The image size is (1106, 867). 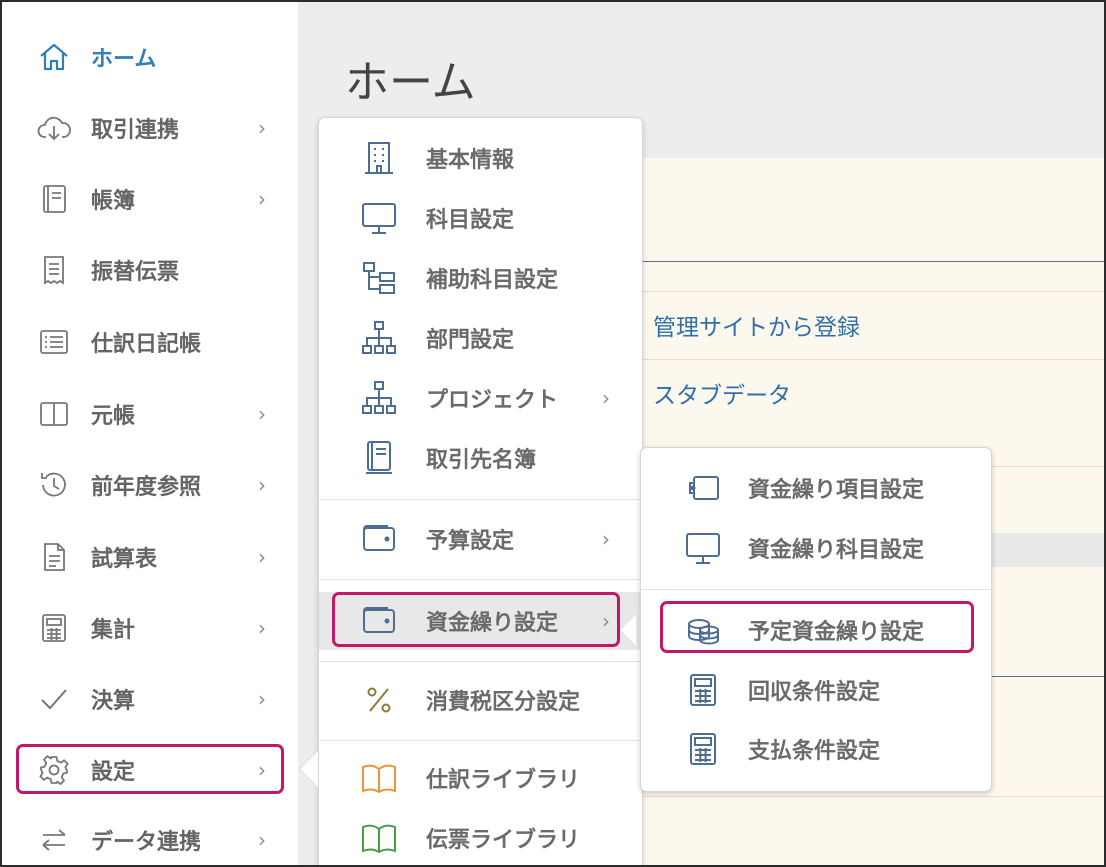 What do you see at coordinates (1048, 550) in the screenshot?
I see `section-header-band` at bounding box center [1048, 550].